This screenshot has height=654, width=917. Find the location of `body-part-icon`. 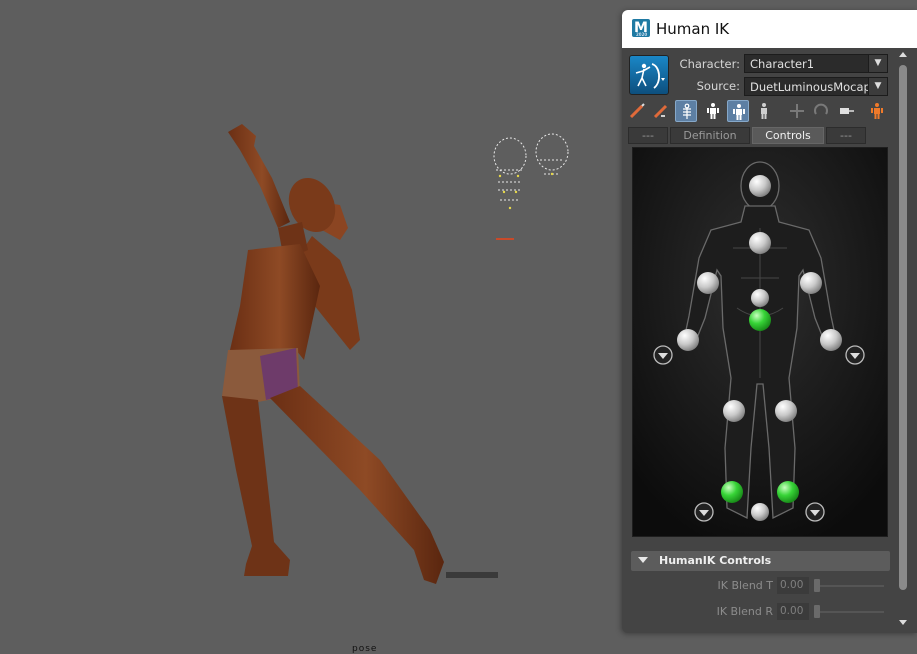

body-part-icon is located at coordinates (713, 111).